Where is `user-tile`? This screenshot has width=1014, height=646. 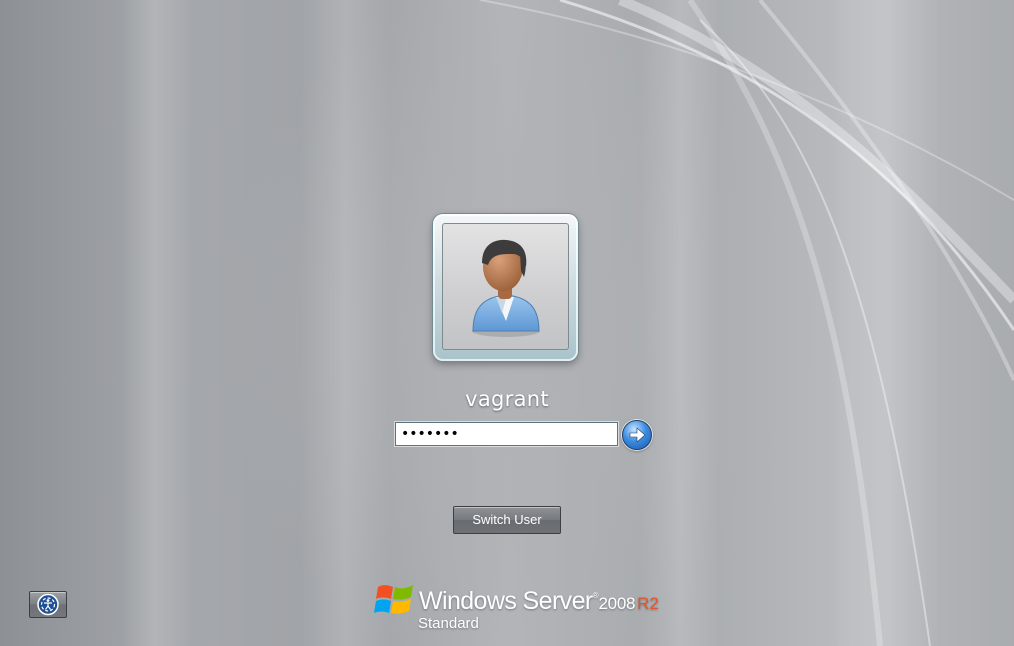 user-tile is located at coordinates (505, 287).